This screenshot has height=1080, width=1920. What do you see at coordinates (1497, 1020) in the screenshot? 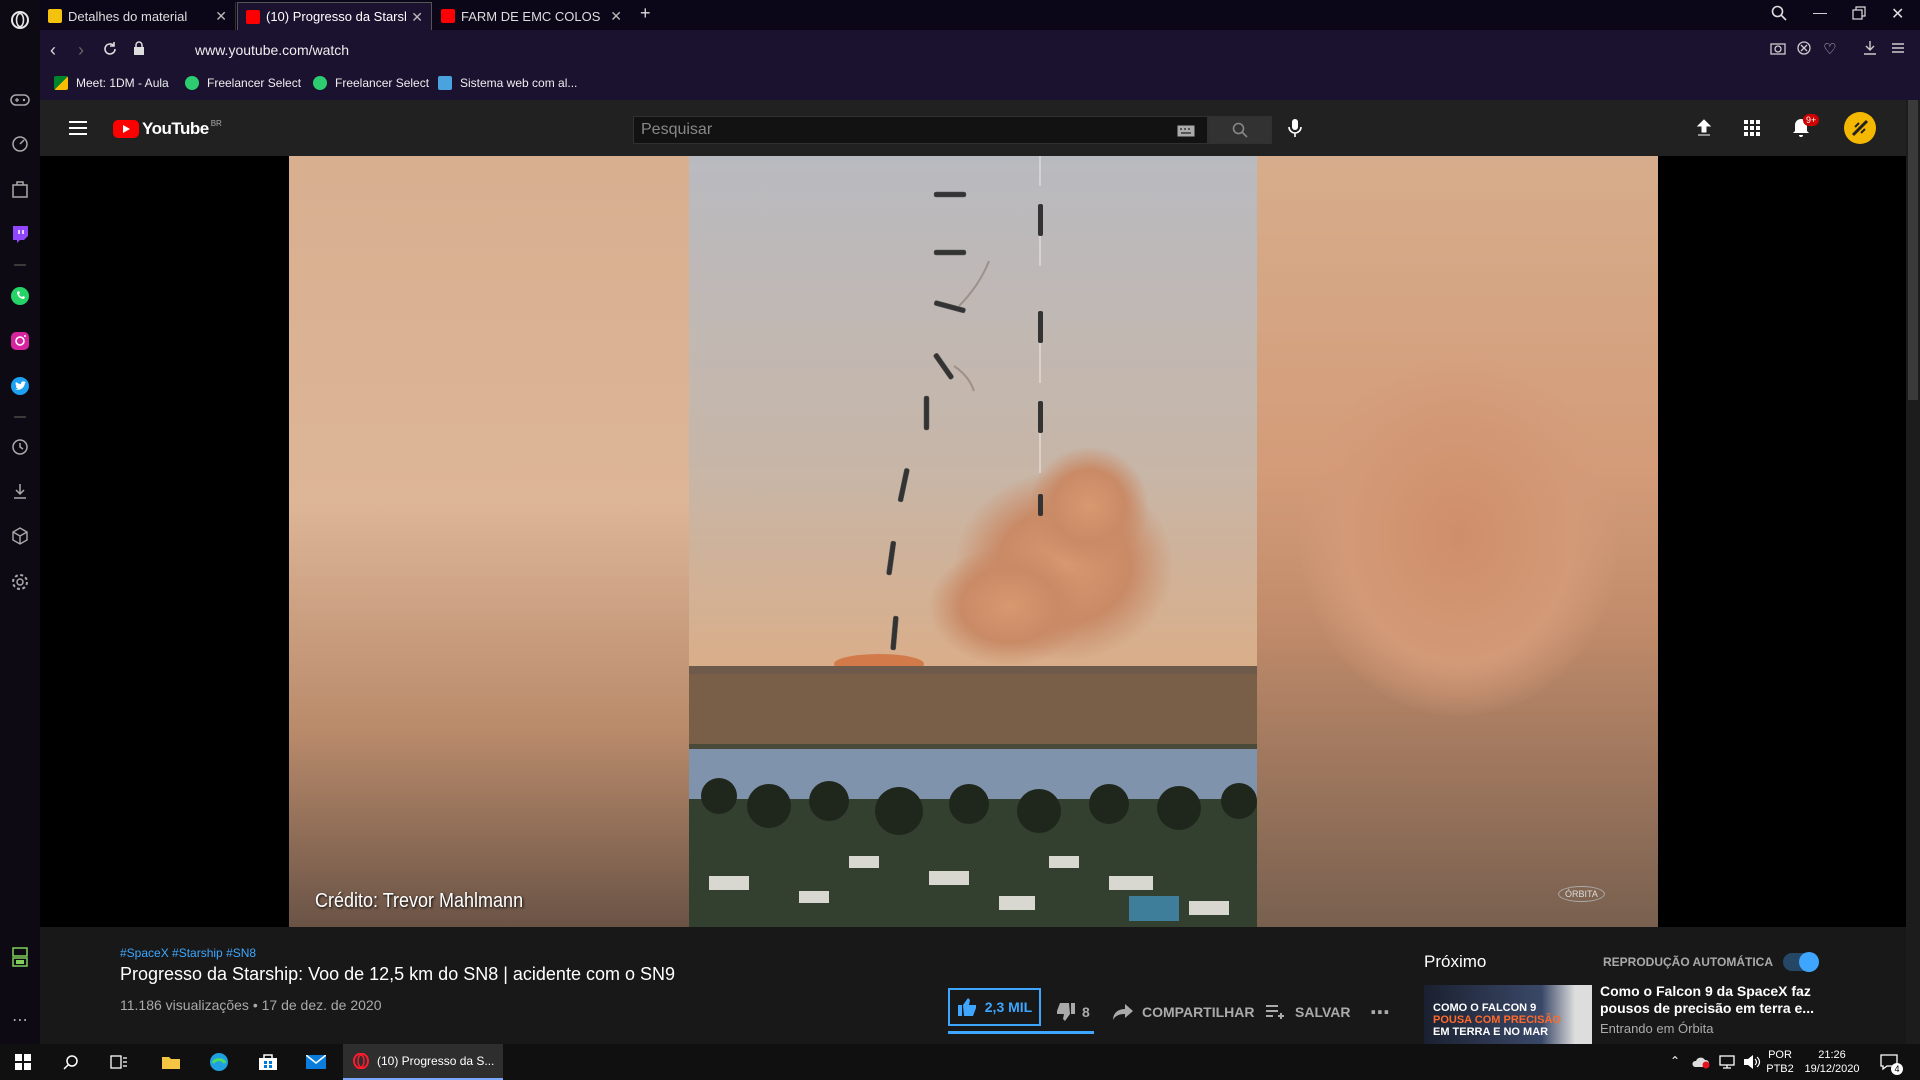
I see `thumb-text-line-2: POUSA COM PRECISÃO` at bounding box center [1497, 1020].